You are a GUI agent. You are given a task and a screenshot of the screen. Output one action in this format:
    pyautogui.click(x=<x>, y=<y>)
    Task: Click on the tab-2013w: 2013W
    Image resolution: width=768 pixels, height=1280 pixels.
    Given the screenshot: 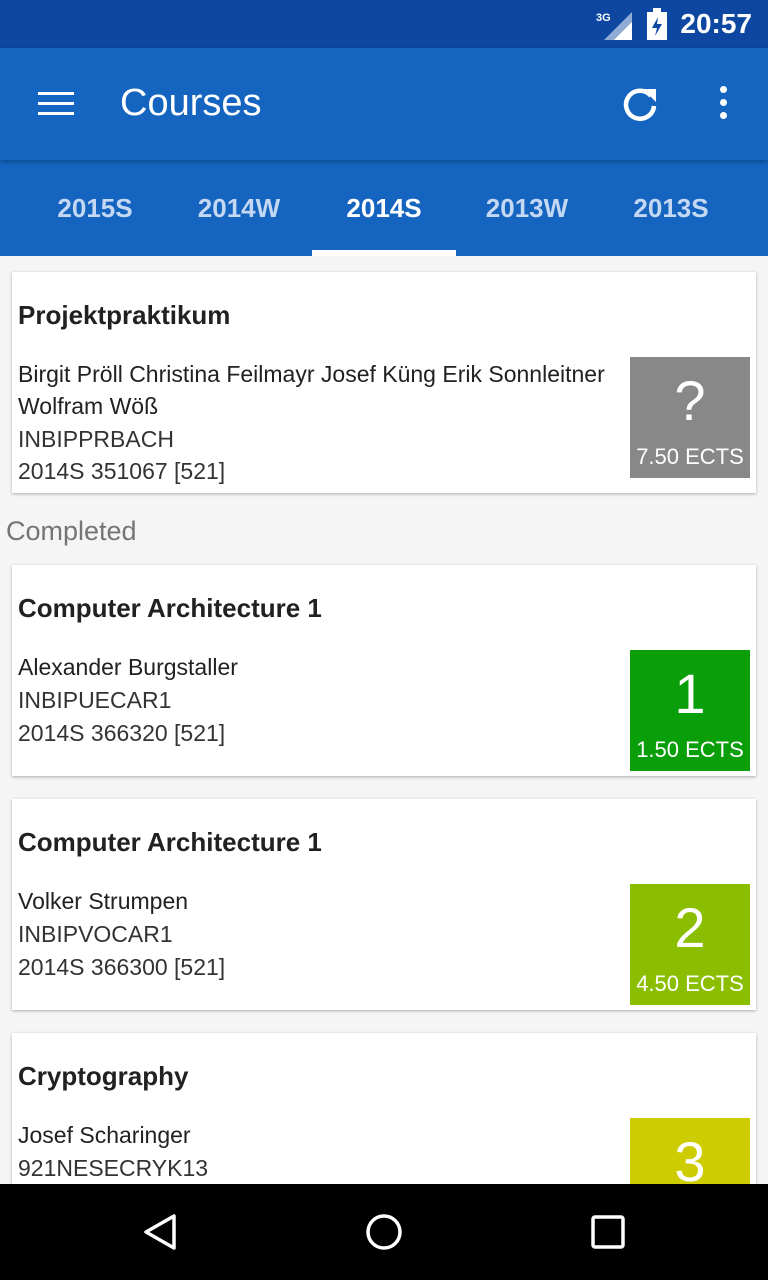 What is the action you would take?
    pyautogui.click(x=527, y=208)
    